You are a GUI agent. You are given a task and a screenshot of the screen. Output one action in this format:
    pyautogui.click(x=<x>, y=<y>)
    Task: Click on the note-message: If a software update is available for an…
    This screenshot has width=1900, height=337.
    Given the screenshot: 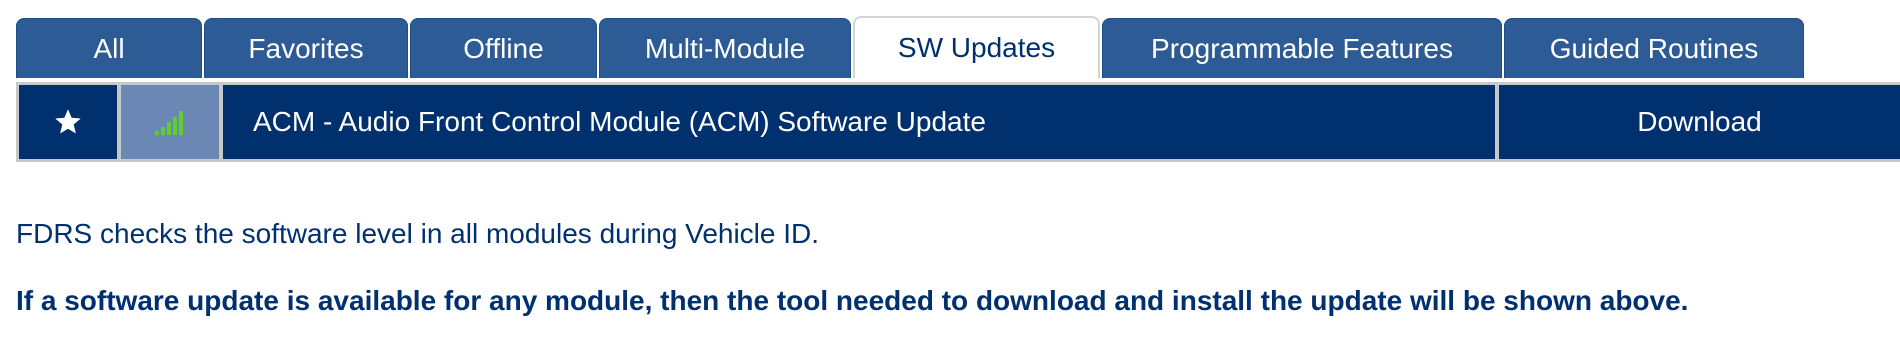 What is the action you would take?
    pyautogui.click(x=852, y=300)
    